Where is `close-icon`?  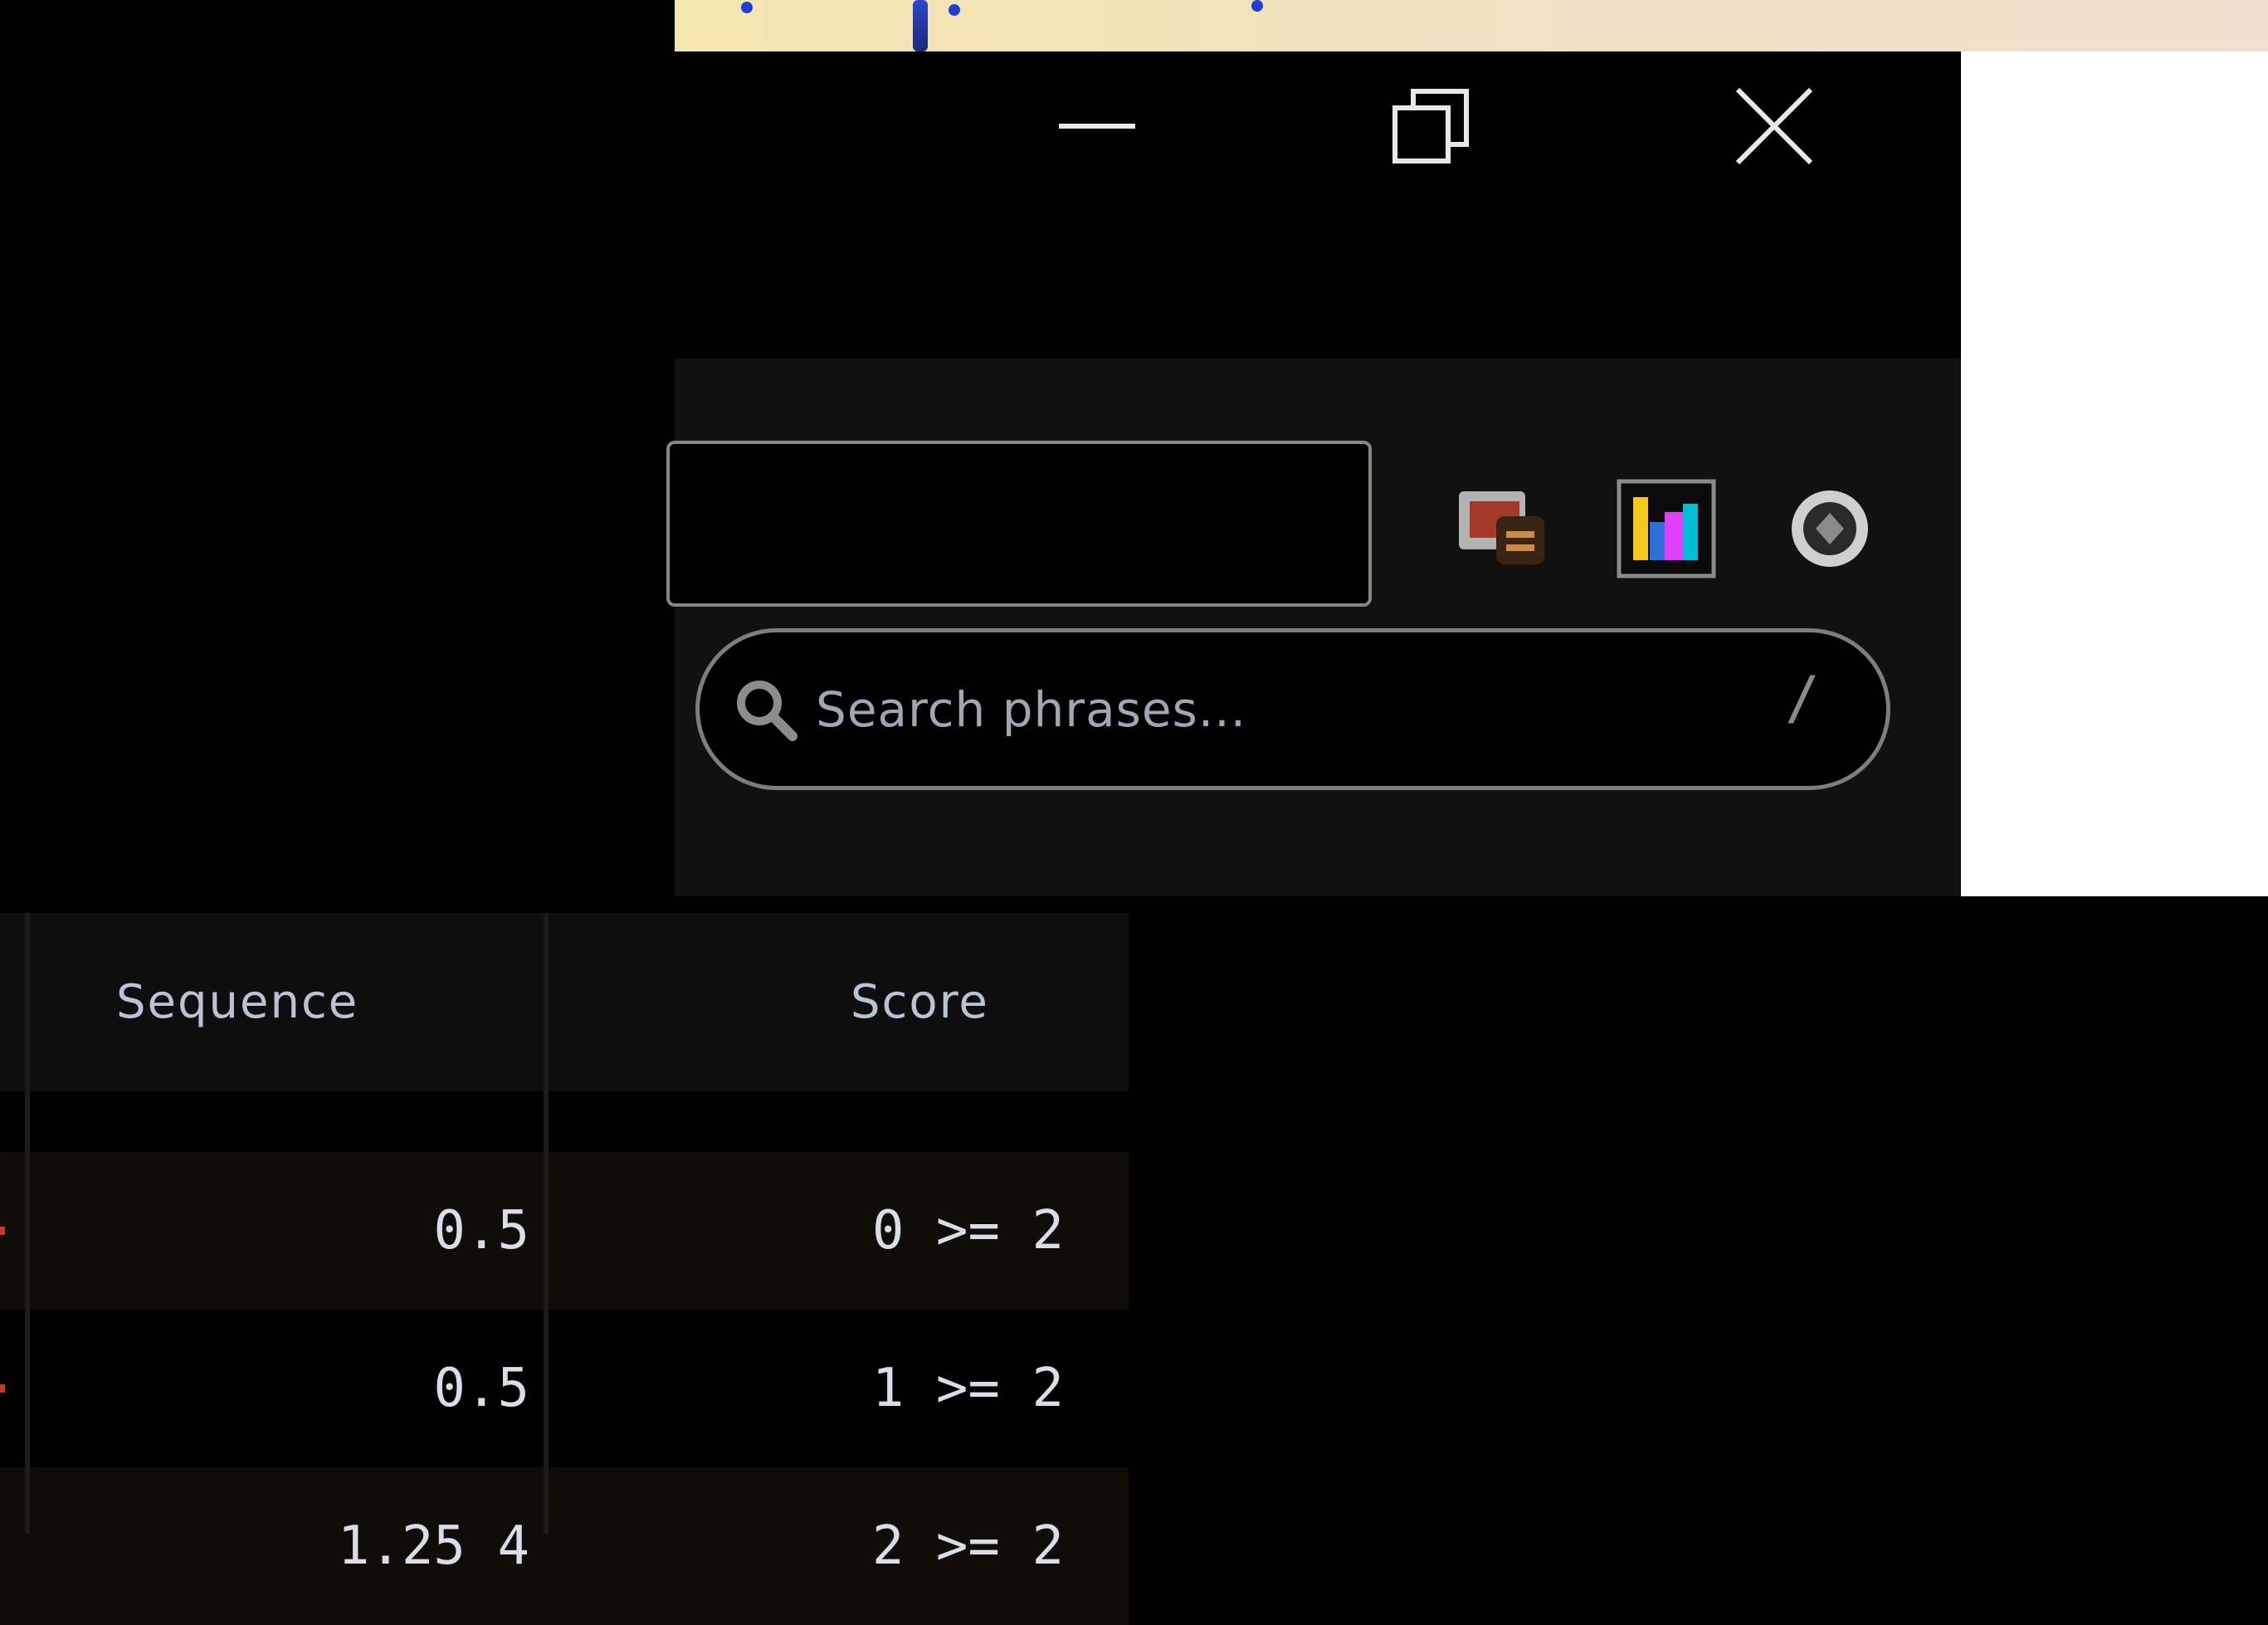 close-icon is located at coordinates (1774, 126).